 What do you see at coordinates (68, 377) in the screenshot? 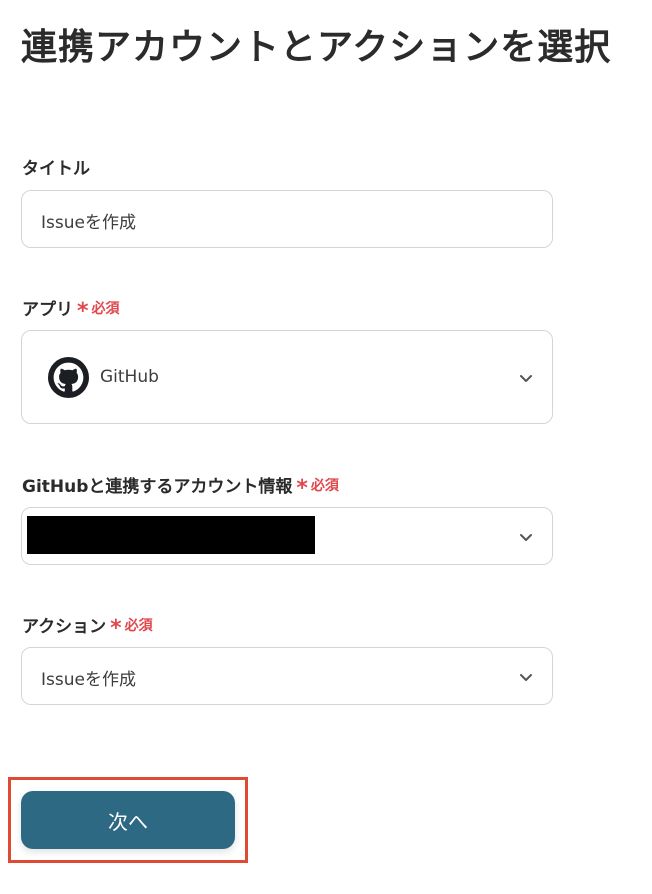
I see `github-icon` at bounding box center [68, 377].